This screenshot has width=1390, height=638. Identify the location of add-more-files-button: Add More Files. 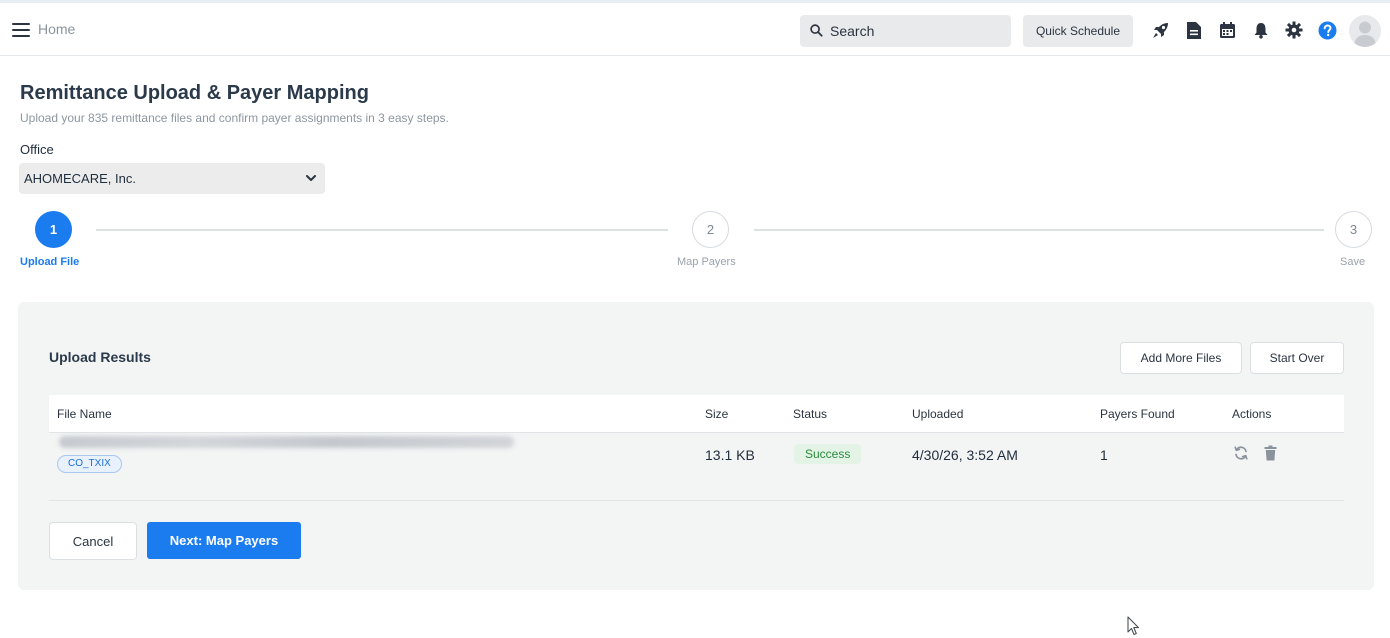
(1181, 358).